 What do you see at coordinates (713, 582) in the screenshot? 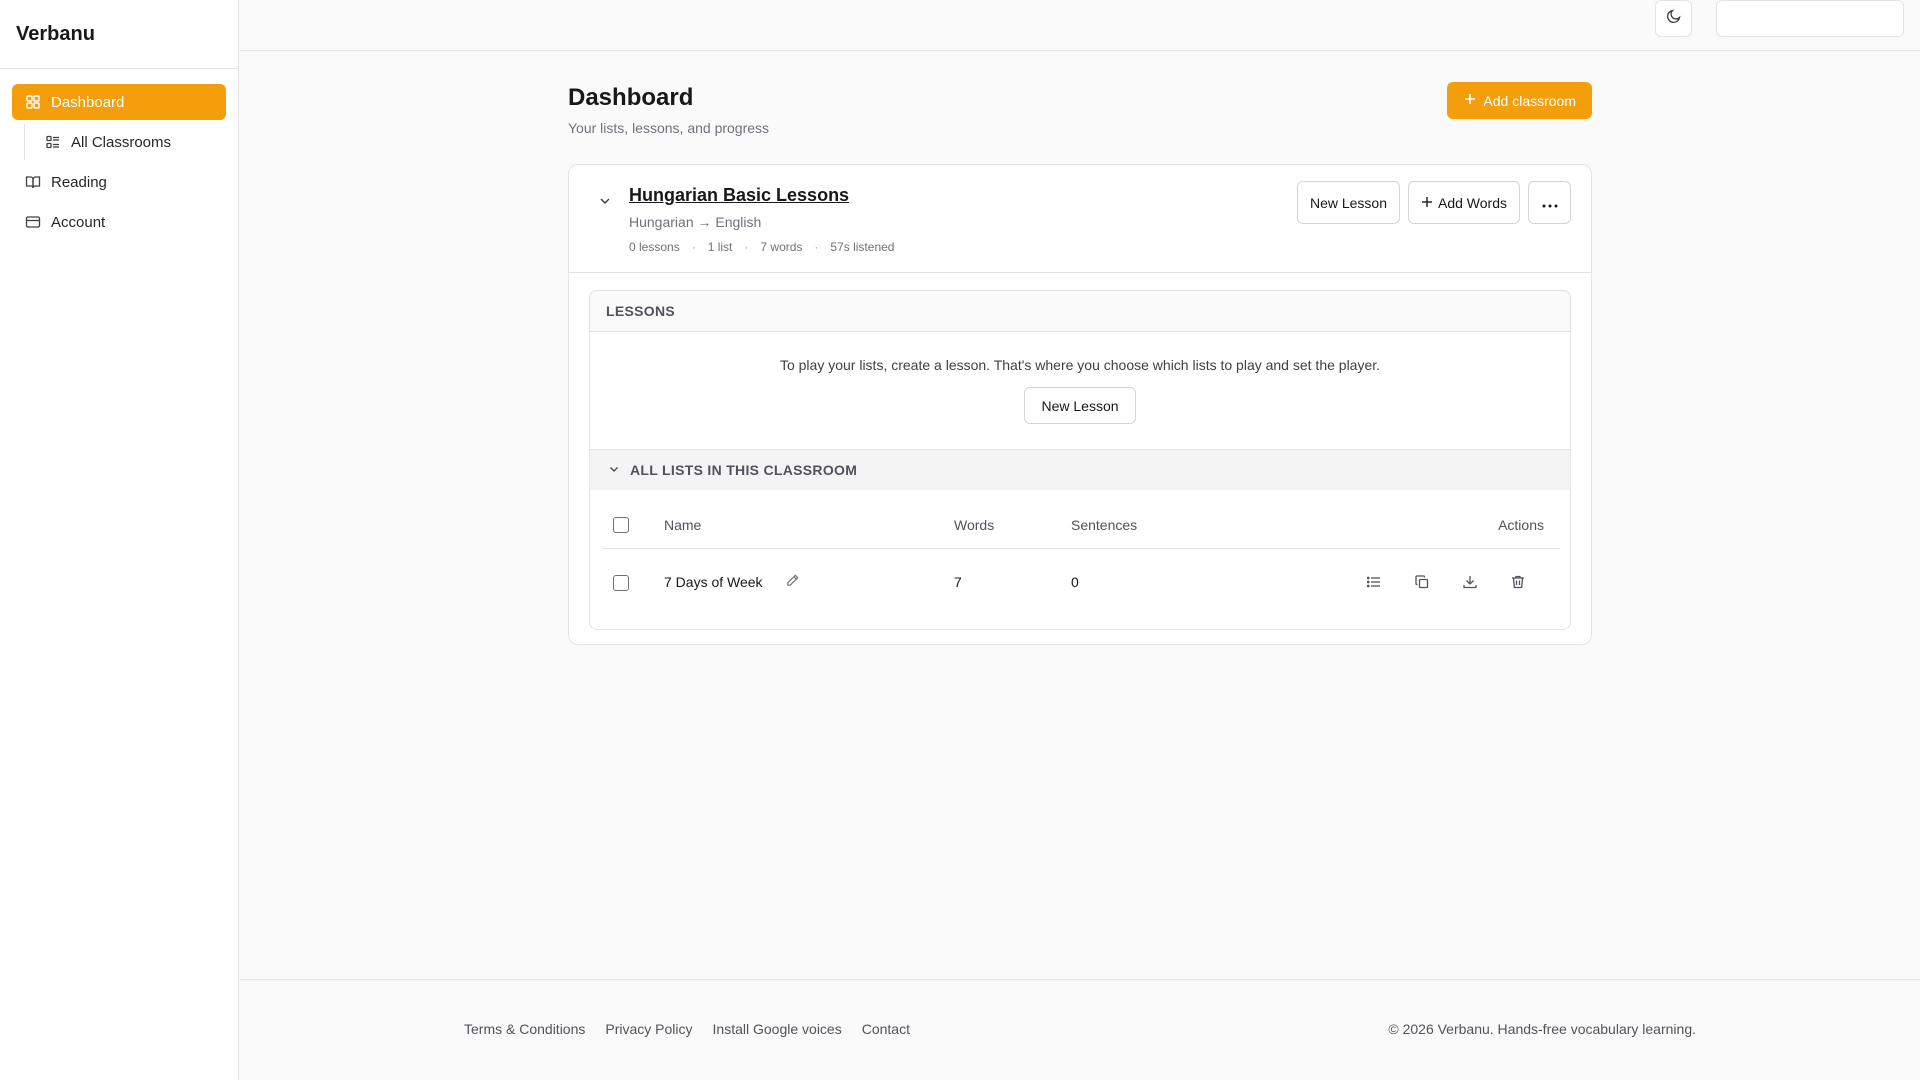
I see `list-name: 7 Days of Week` at bounding box center [713, 582].